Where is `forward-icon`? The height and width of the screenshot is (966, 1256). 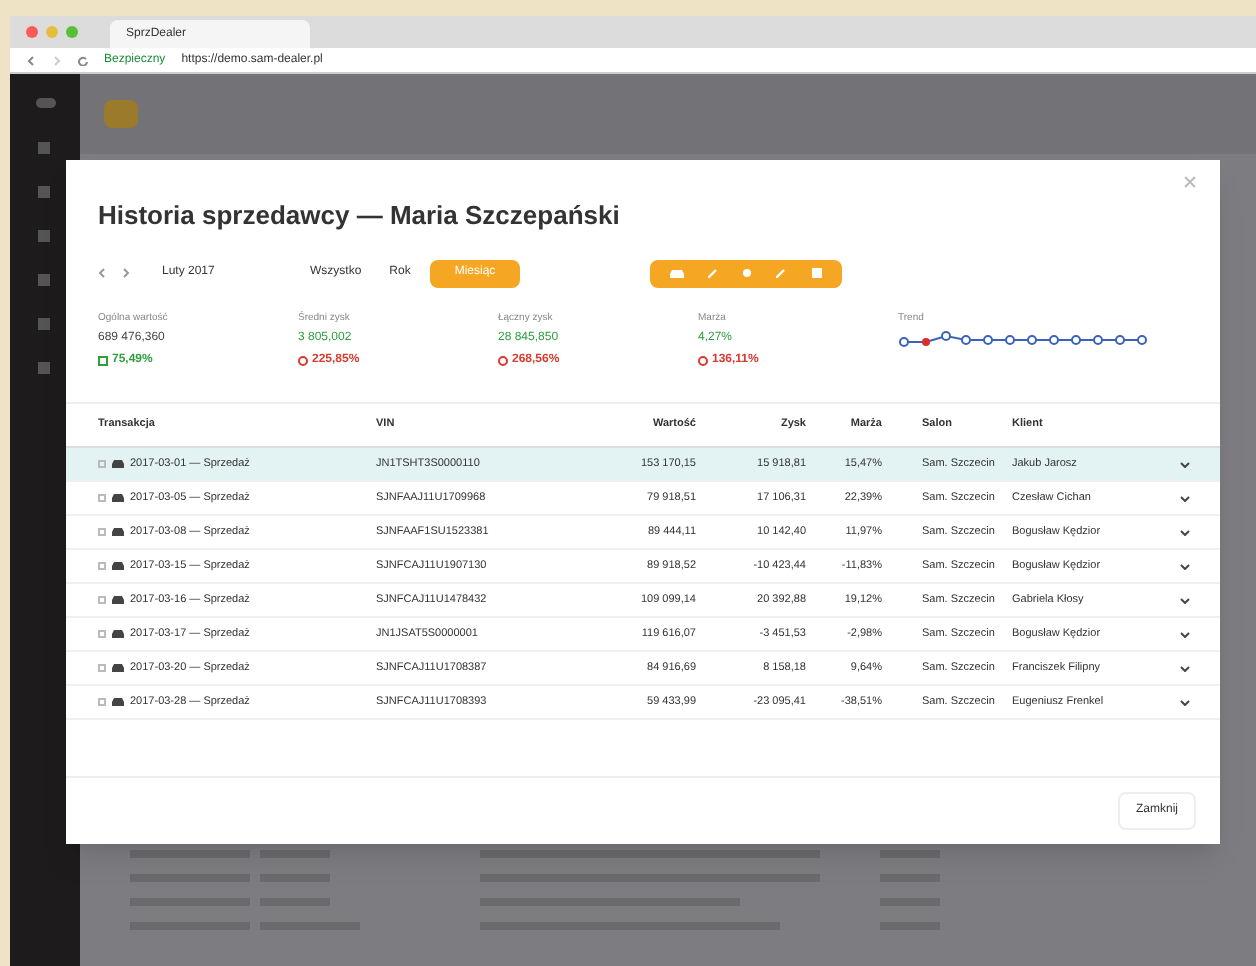 forward-icon is located at coordinates (57, 60).